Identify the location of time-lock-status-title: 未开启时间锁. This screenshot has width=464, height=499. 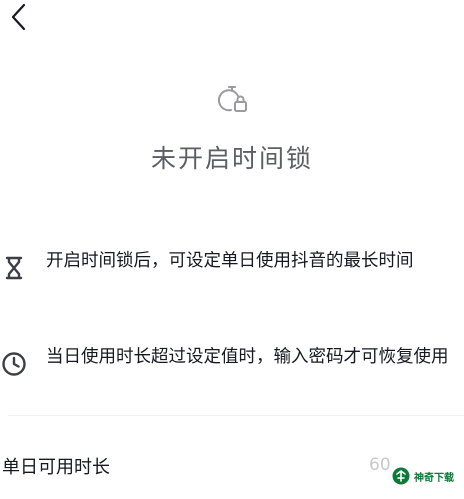
(231, 158).